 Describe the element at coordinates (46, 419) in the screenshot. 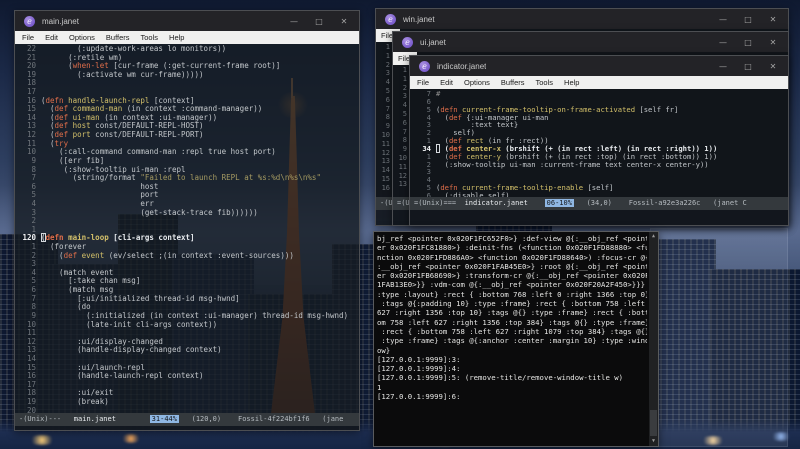

I see `modeline-text: -(Unix)---` at that location.